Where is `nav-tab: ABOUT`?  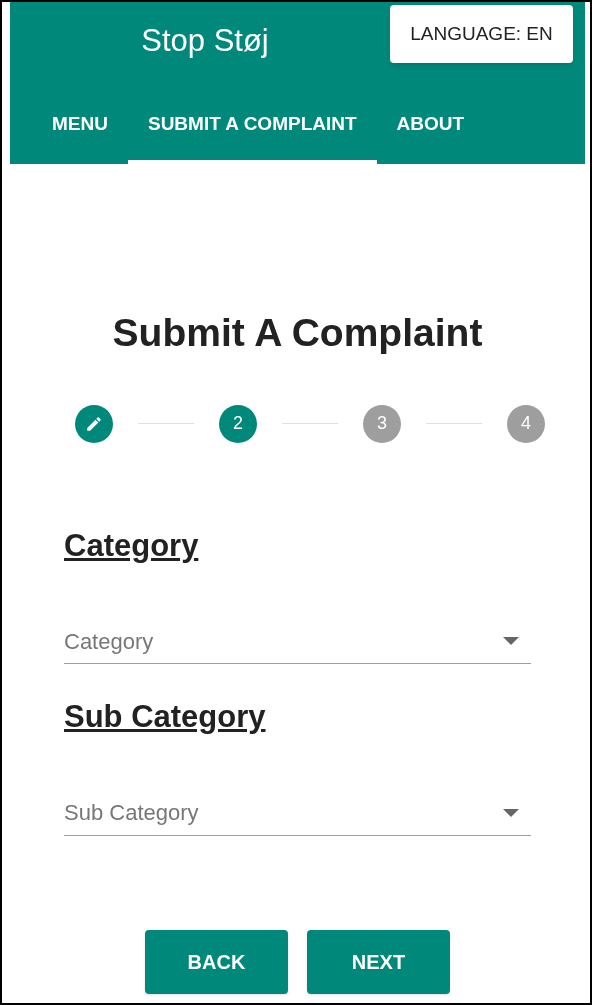
nav-tab: ABOUT is located at coordinates (430, 126).